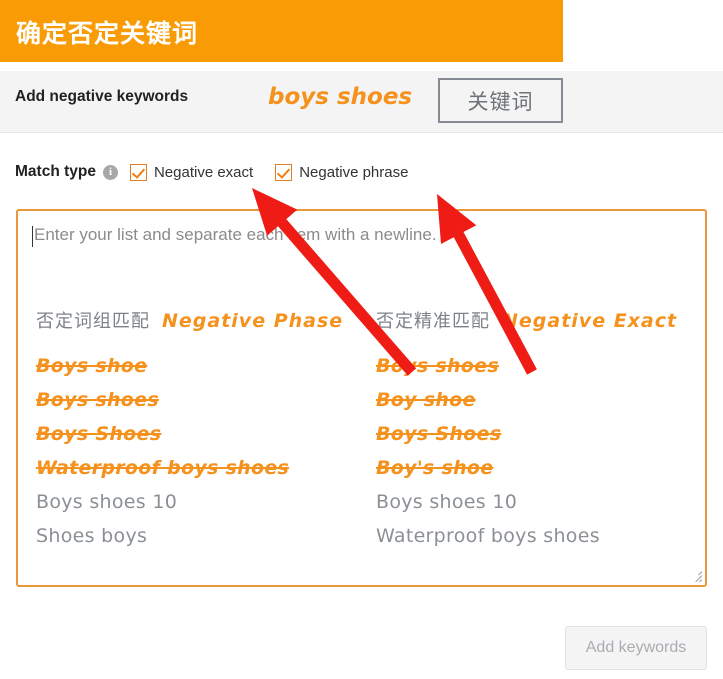  What do you see at coordinates (284, 172) in the screenshot?
I see `checkbox-negative-phrase-box` at bounding box center [284, 172].